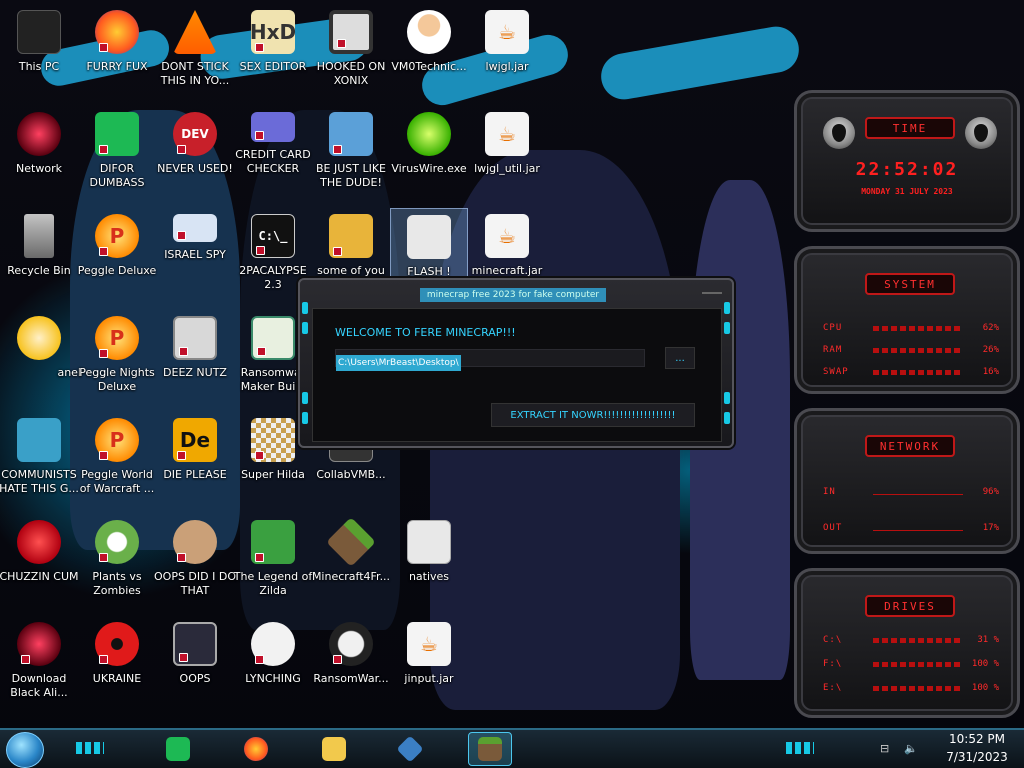 The width and height of the screenshot is (1024, 768). I want to click on virtualbox-icon, so click(410, 749).